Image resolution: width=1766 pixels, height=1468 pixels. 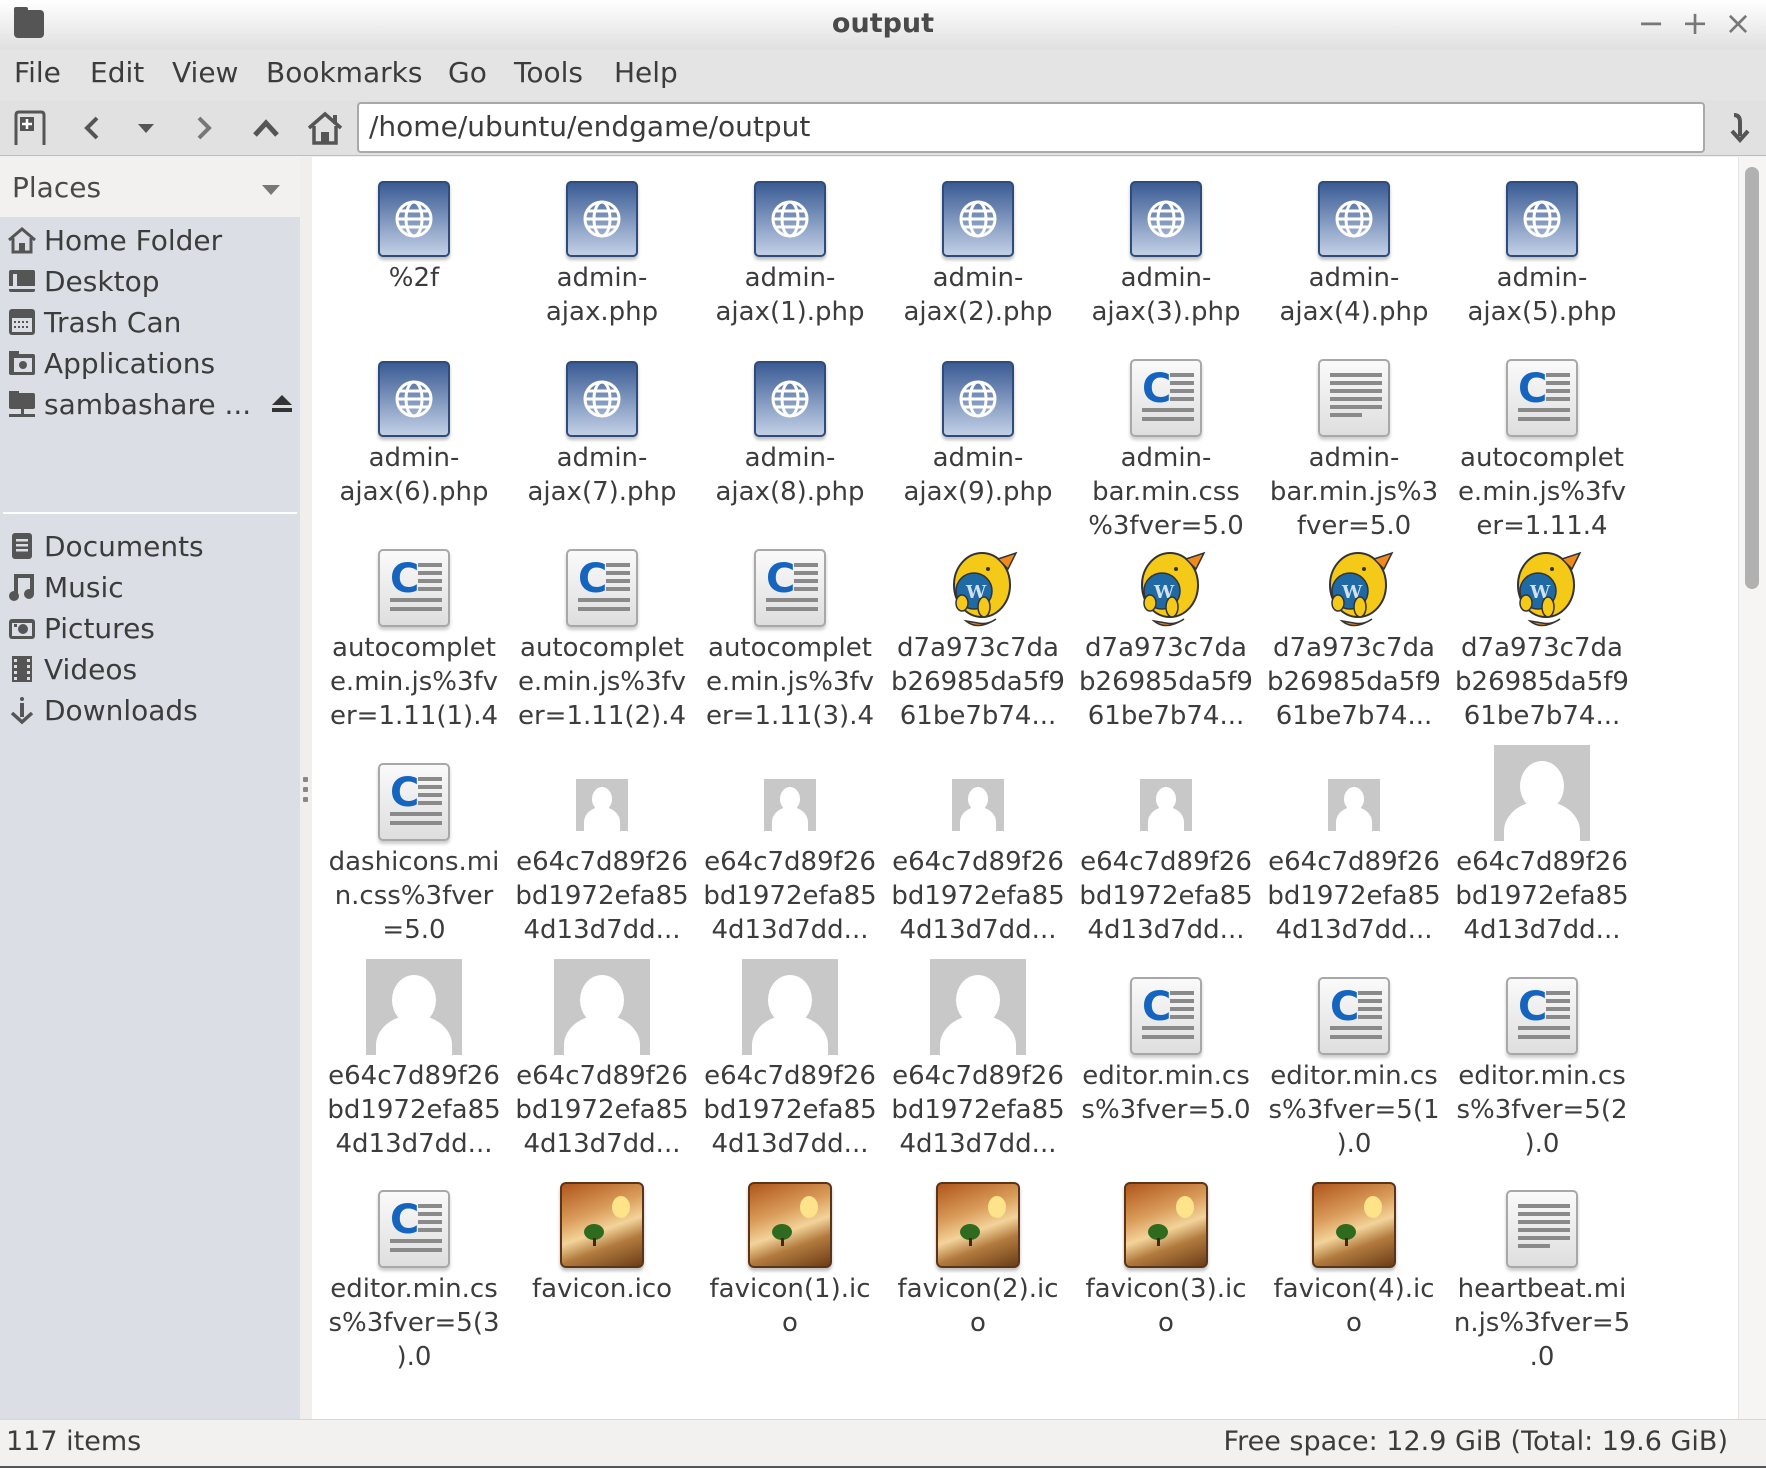 What do you see at coordinates (205, 72) in the screenshot?
I see `menu-view: View` at bounding box center [205, 72].